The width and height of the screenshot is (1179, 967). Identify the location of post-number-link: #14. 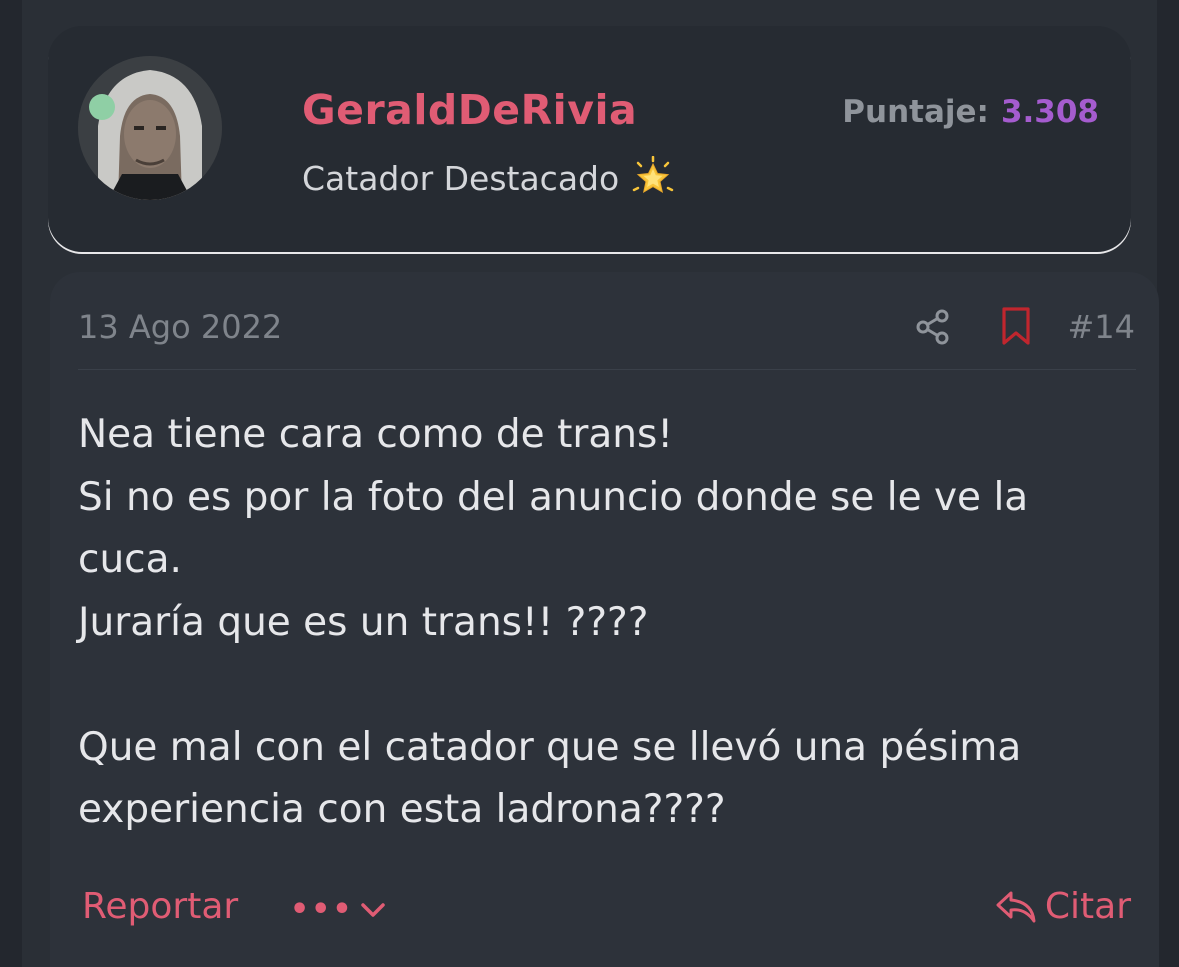
(1101, 327).